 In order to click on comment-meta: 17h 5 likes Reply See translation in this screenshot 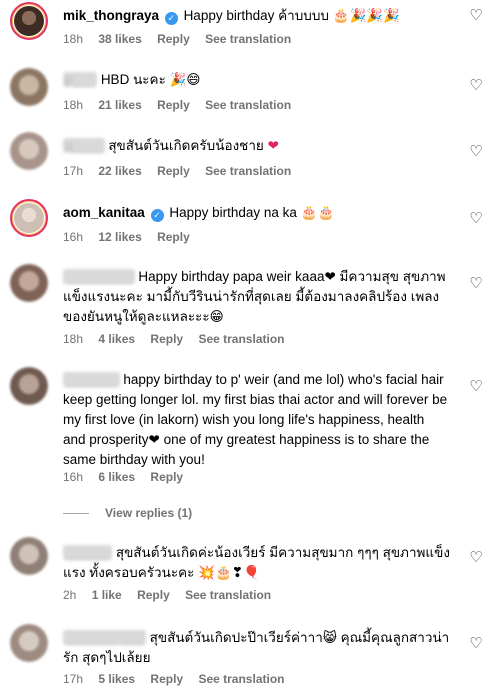, I will do `click(179, 679)`.